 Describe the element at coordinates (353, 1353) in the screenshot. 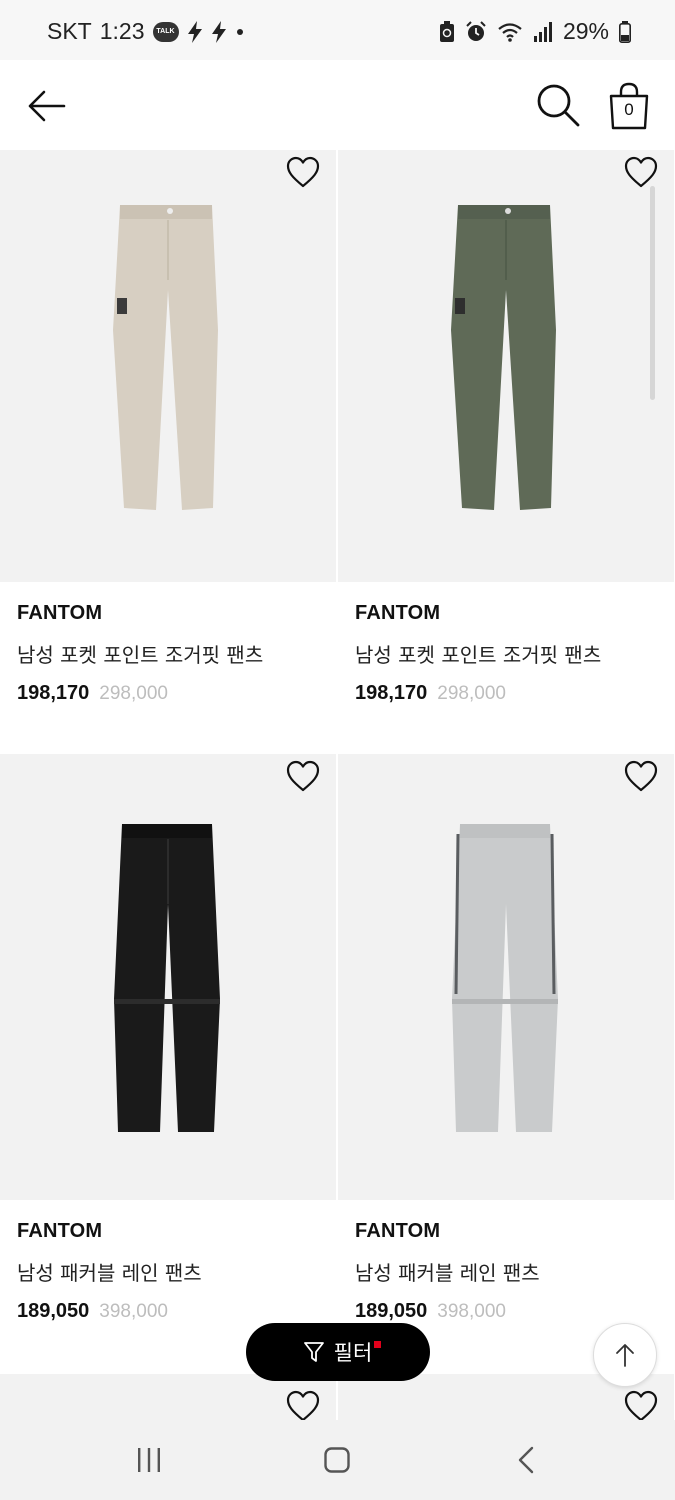

I see `filter-label: 필터` at that location.